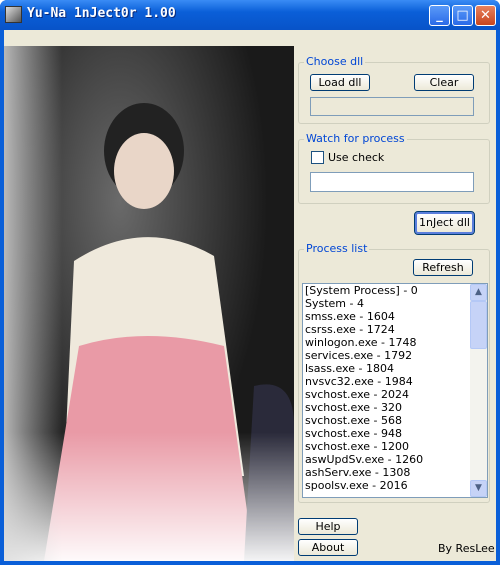  Describe the element at coordinates (335, 61) in the screenshot. I see `choose-dll-legend: Choose dll` at that location.